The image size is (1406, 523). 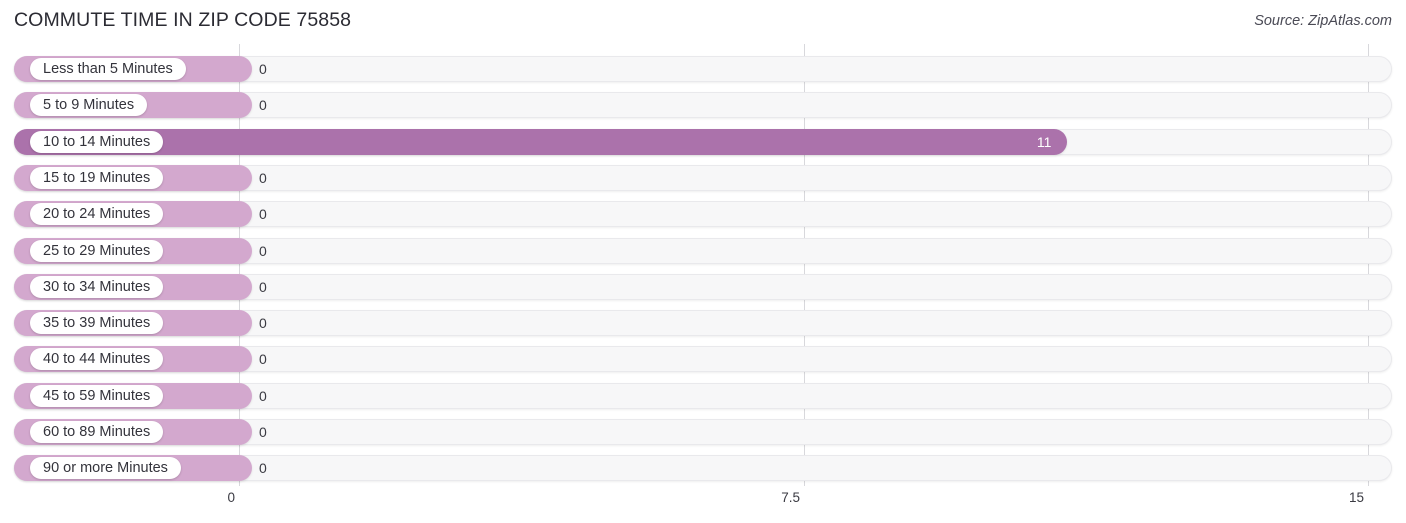 What do you see at coordinates (97, 177) in the screenshot?
I see `bar-category-label: 15 to 19 Minutes` at bounding box center [97, 177].